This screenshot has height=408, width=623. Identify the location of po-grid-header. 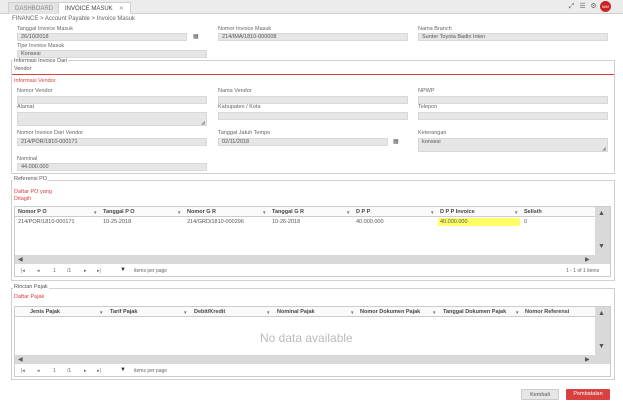
(305, 212).